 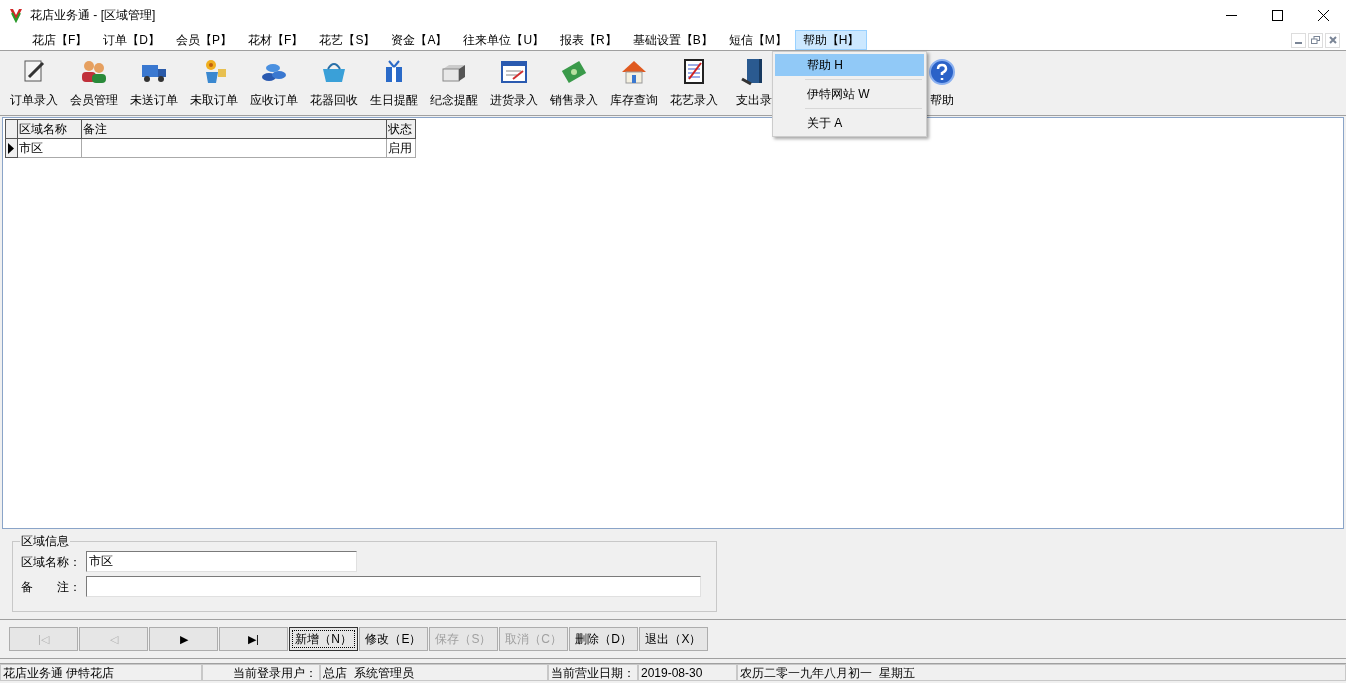 I want to click on menu-item: 资金【A】, so click(x=419, y=40).